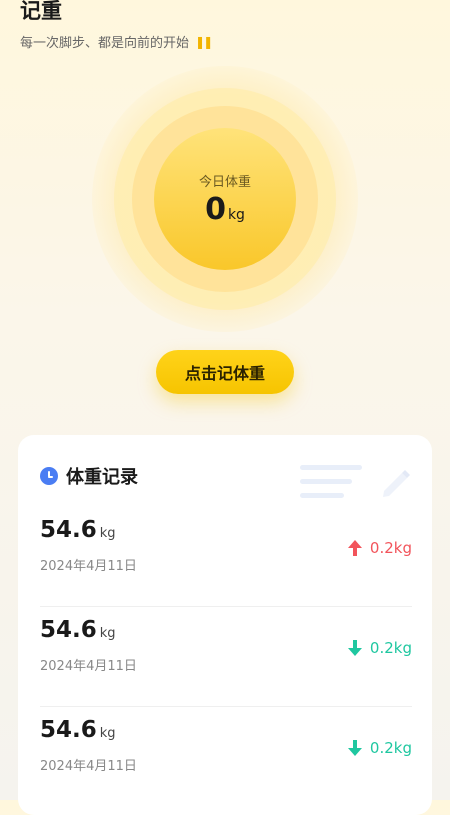 This screenshot has width=450, height=815. Describe the element at coordinates (225, 372) in the screenshot. I see `record-weight-button: 点击记体重` at that location.